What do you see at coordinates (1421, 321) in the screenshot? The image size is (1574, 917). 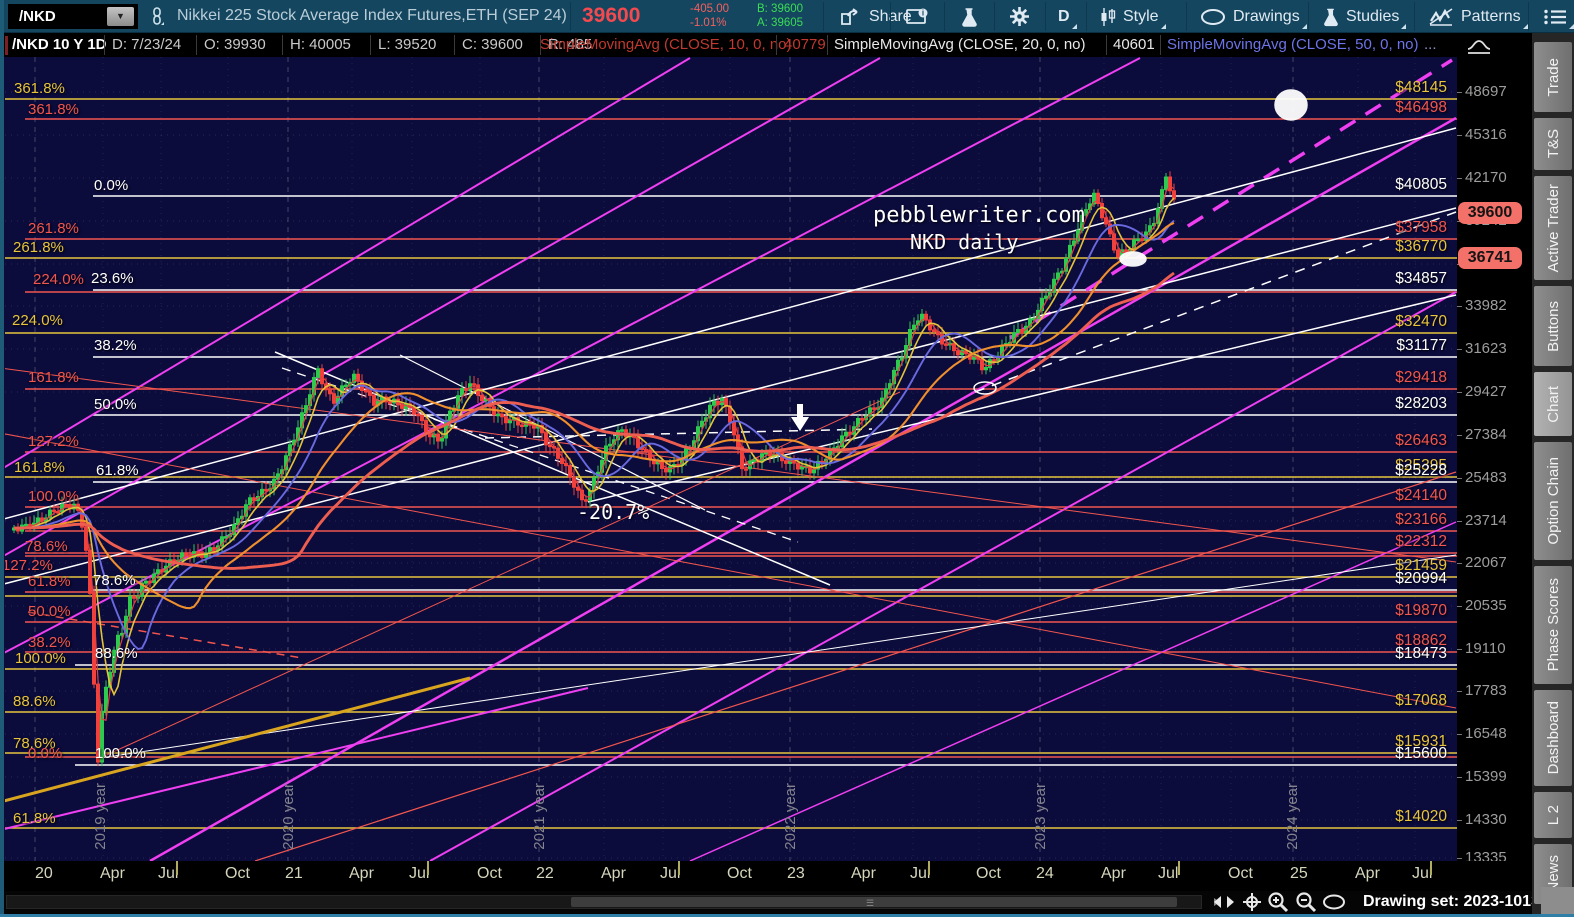 I see `price-level-label: $32470` at bounding box center [1421, 321].